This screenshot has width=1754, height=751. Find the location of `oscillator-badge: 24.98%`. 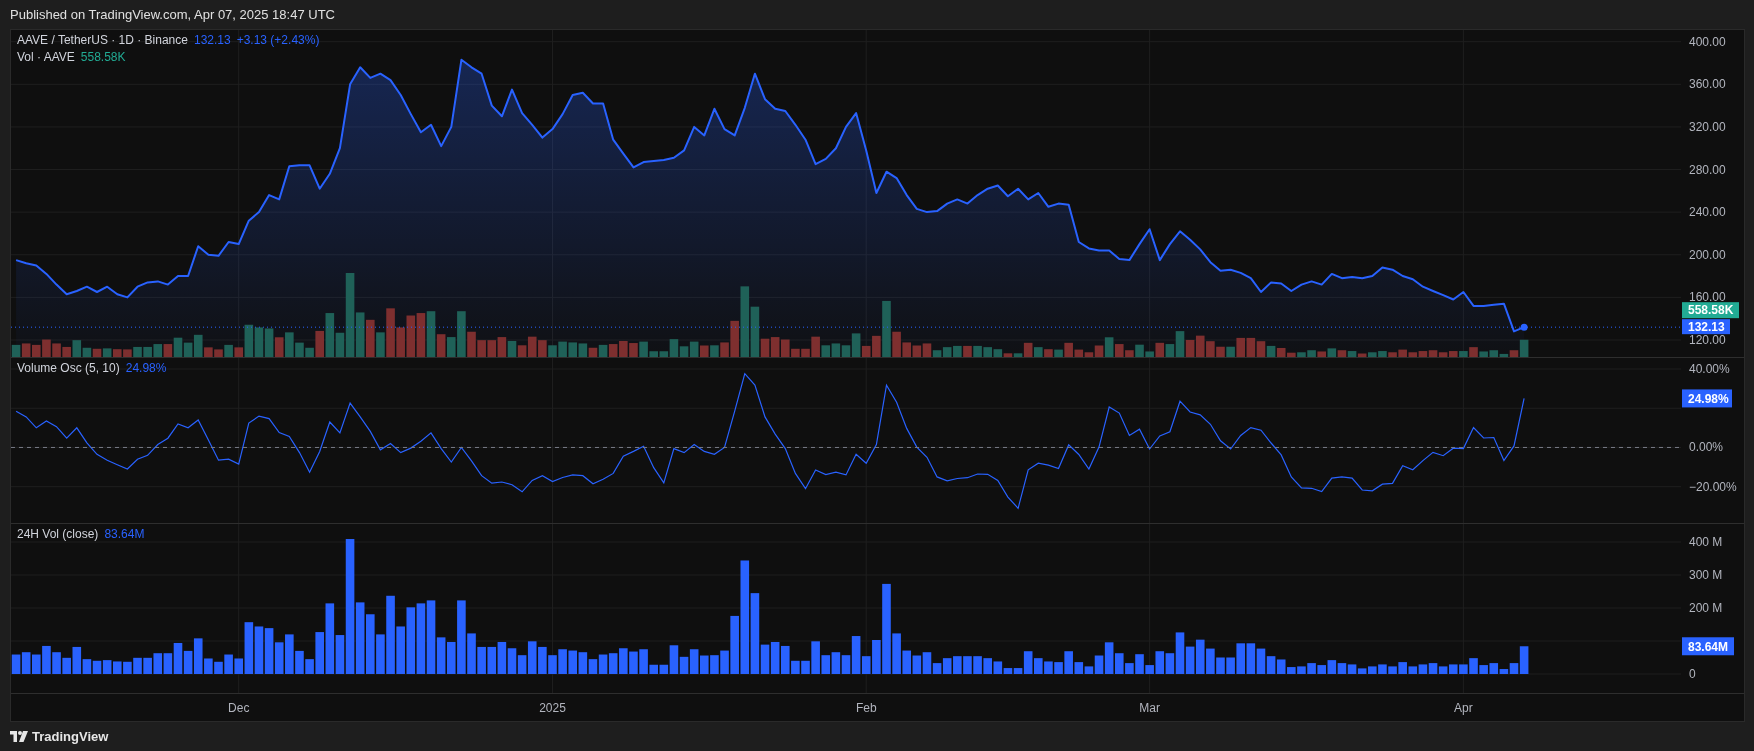

oscillator-badge: 24.98% is located at coordinates (1707, 398).